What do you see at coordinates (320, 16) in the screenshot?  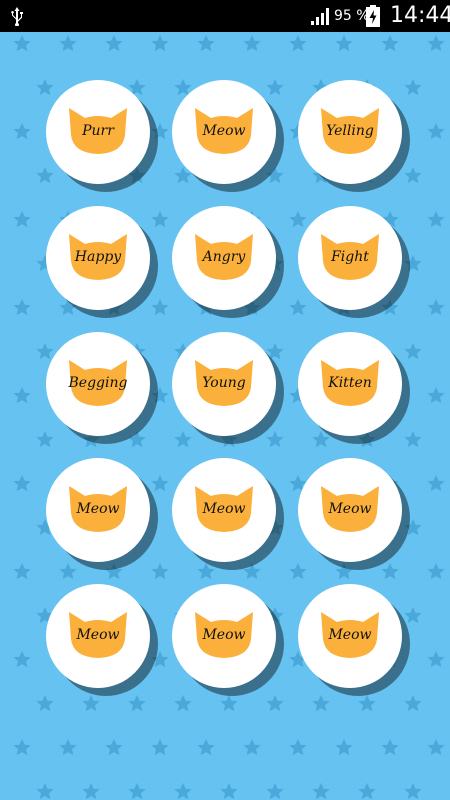 I see `signal-icon` at bounding box center [320, 16].